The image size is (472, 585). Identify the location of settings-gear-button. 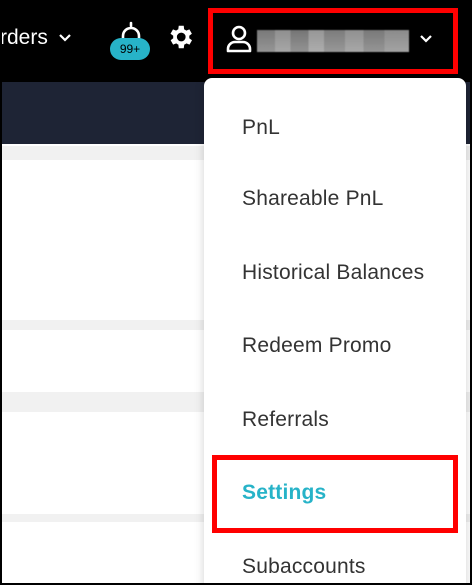
(180, 37).